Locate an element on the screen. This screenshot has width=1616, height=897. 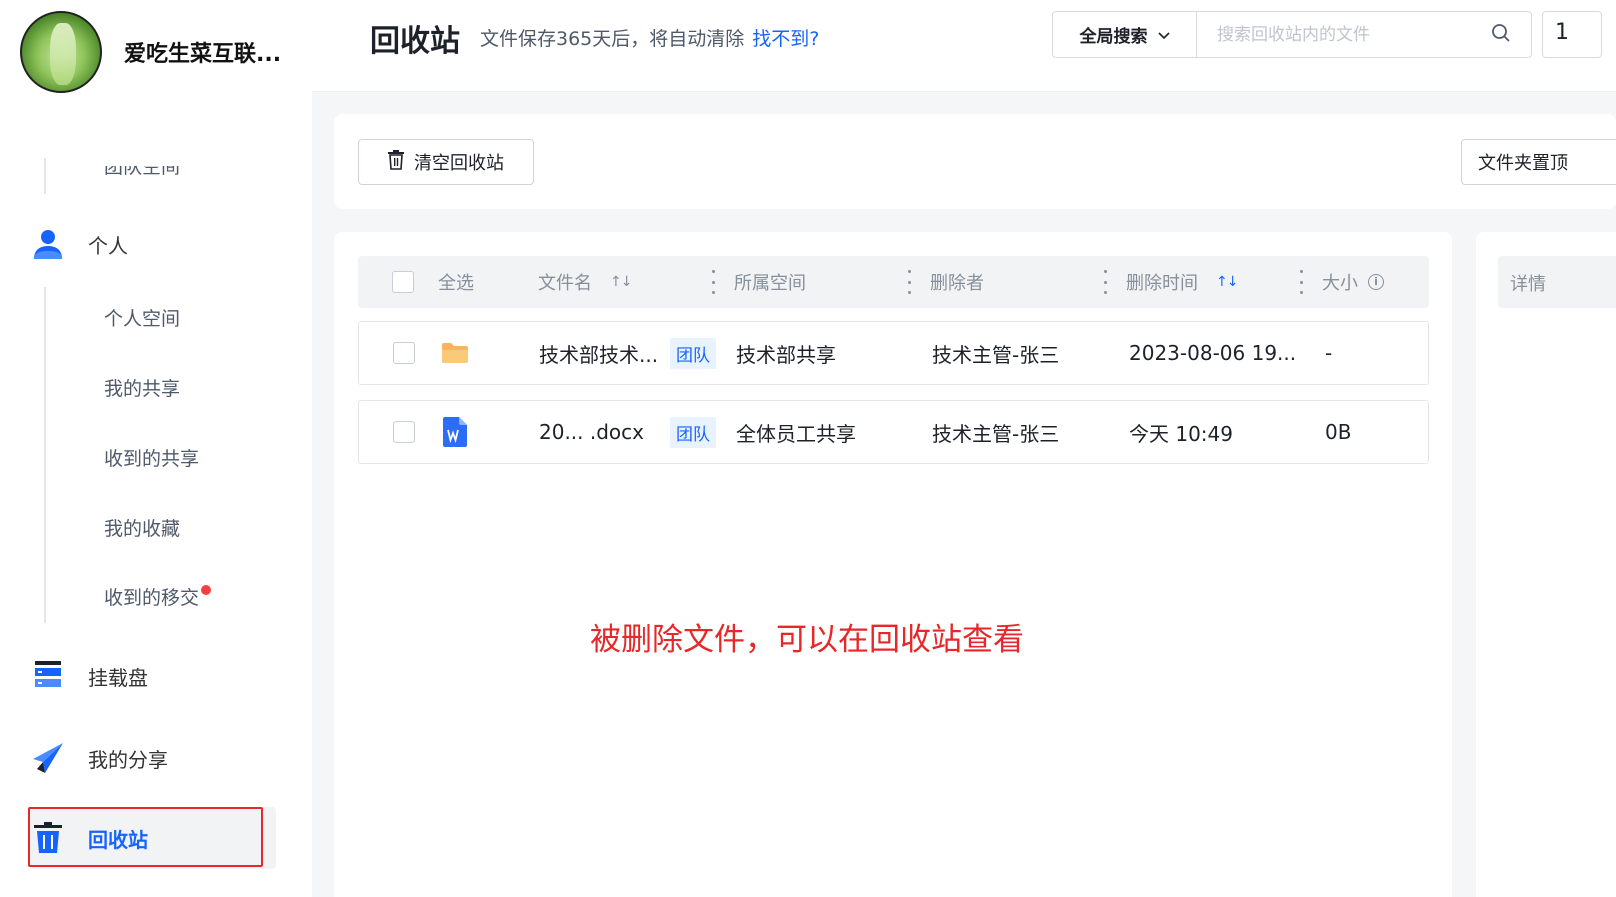
sidebar-group-personal-label: 个人 is located at coordinates (108, 245).